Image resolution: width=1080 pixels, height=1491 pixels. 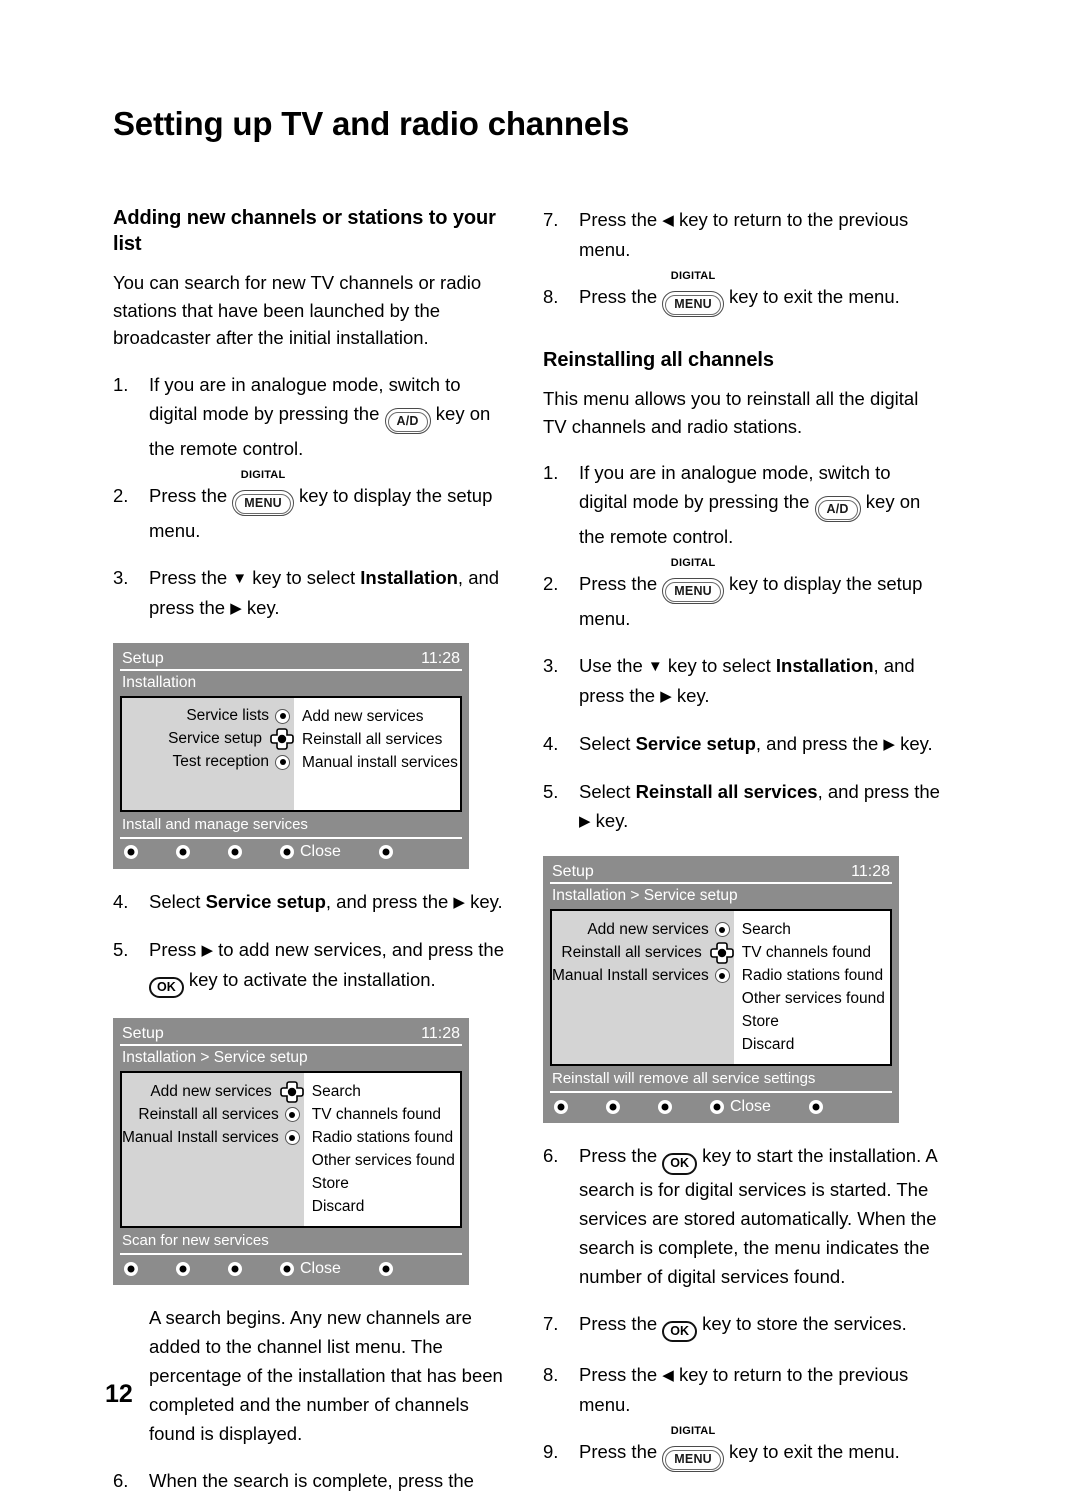 I want to click on page-title: Setting up TV and radio channels, so click(x=371, y=123).